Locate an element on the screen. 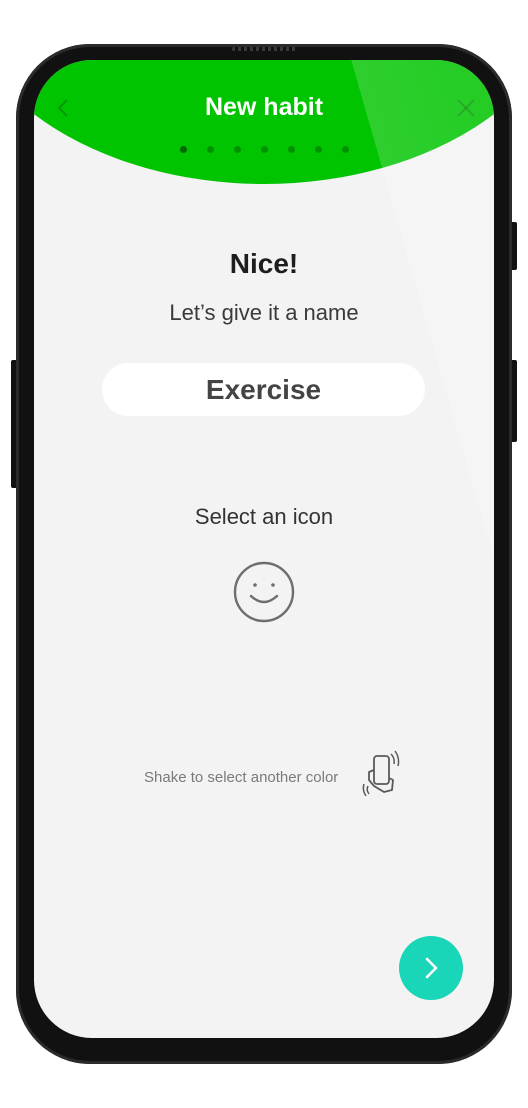 The width and height of the screenshot is (528, 1108). shake-hint-text: Shake to select another color is located at coordinates (241, 777).